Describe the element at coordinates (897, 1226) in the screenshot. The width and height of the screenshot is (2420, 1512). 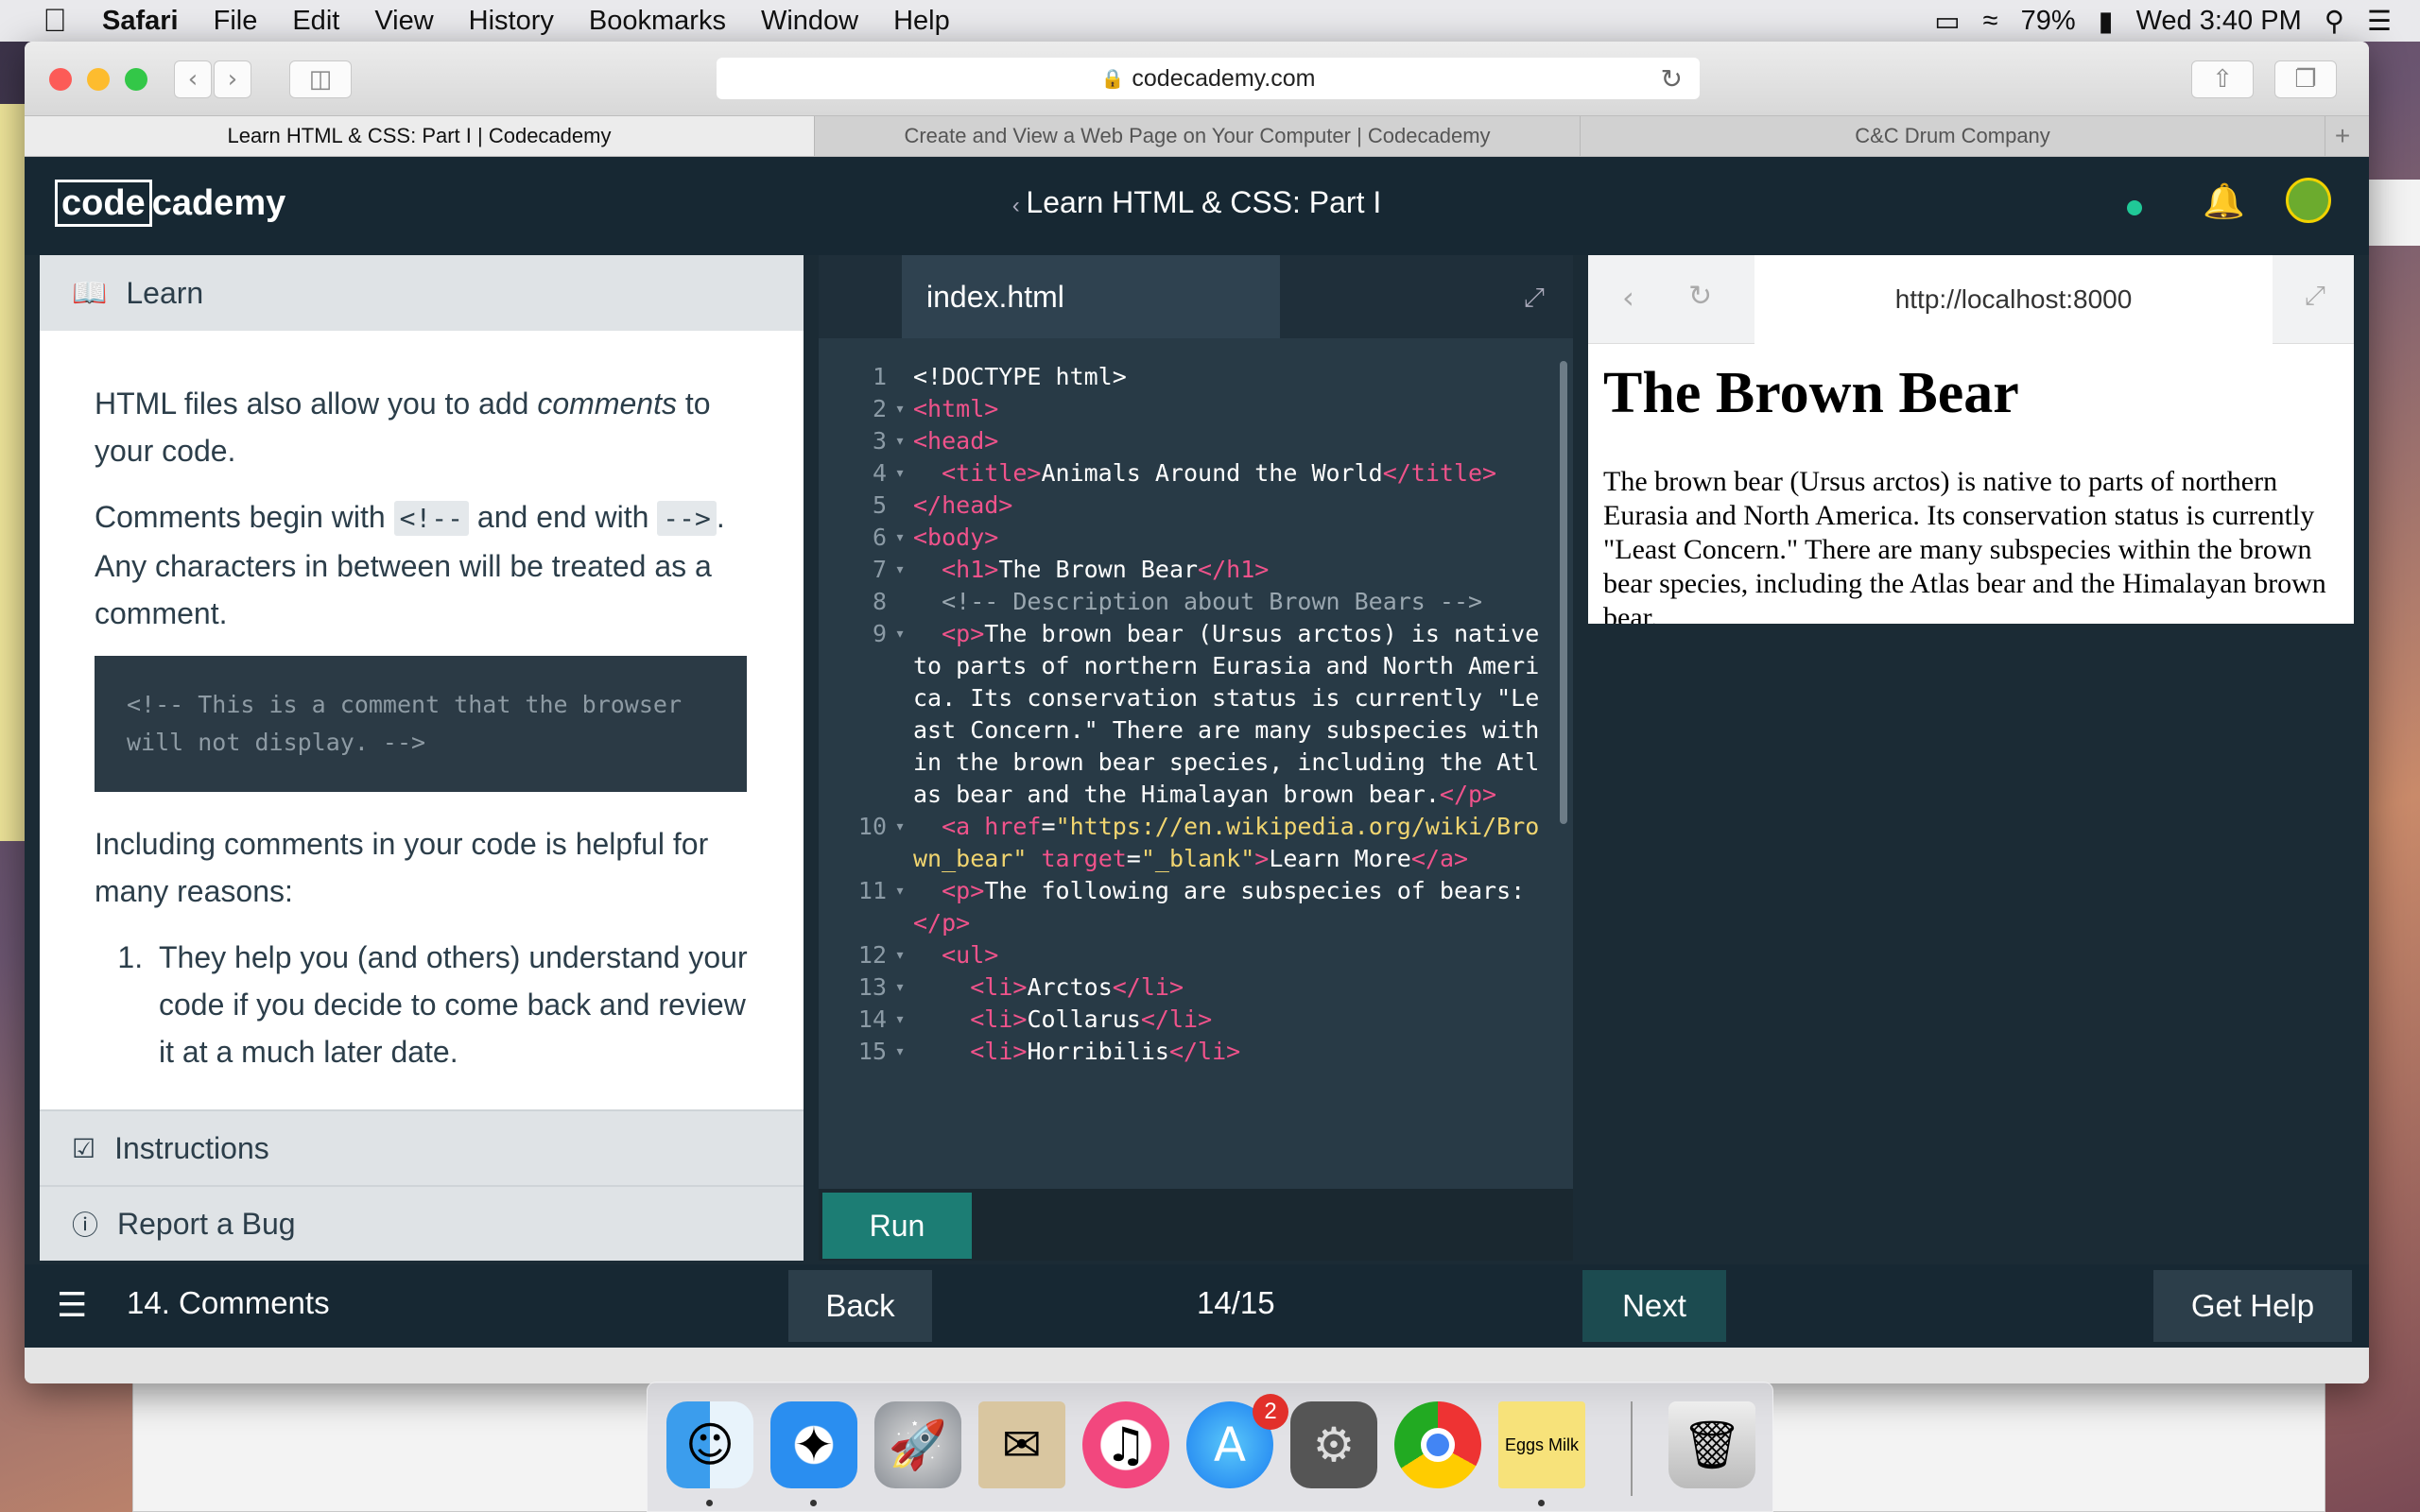
I see `run-button: Run` at that location.